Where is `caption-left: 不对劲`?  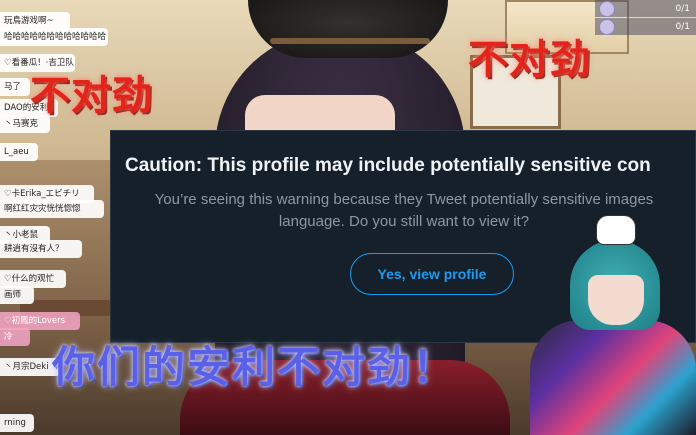
caption-left: 不对劲 is located at coordinates (91, 96).